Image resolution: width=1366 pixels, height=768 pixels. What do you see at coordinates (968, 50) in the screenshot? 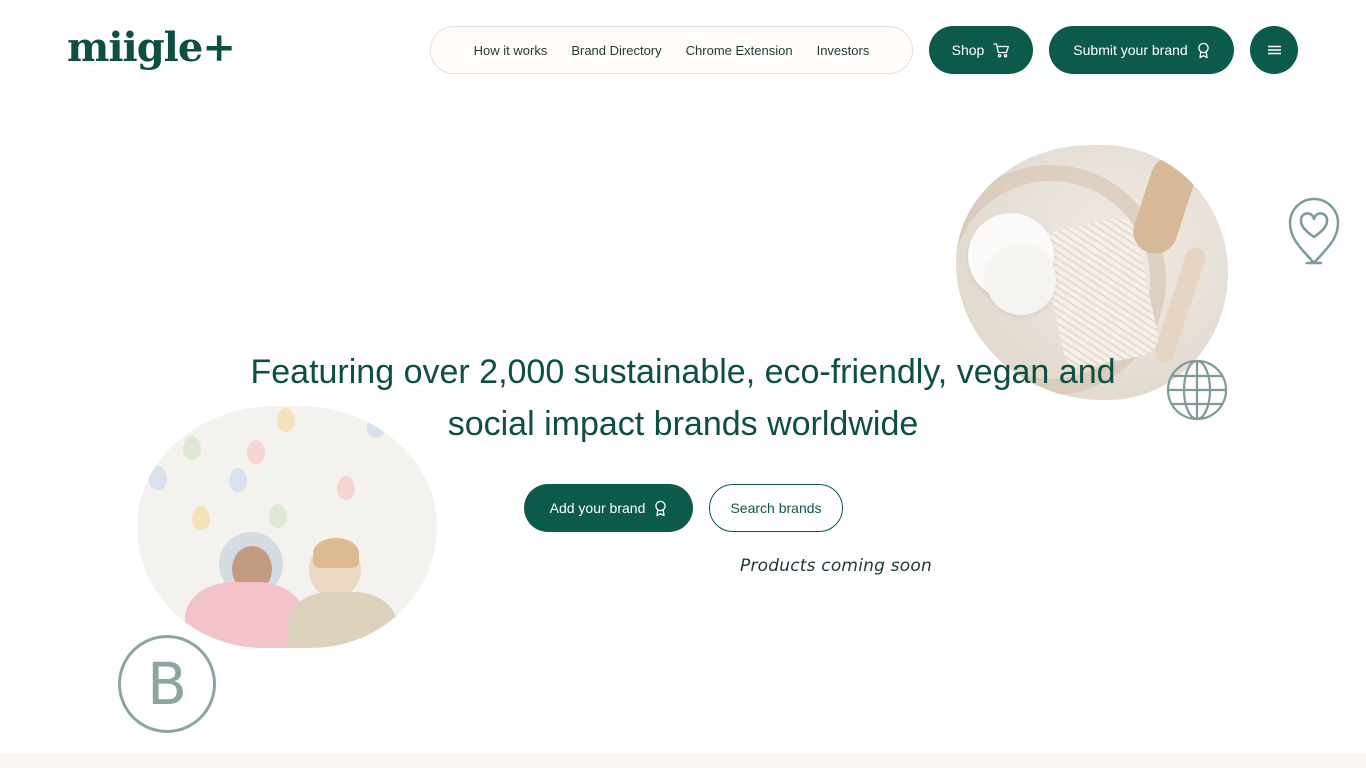
I see `shop-button-label: Shop` at bounding box center [968, 50].